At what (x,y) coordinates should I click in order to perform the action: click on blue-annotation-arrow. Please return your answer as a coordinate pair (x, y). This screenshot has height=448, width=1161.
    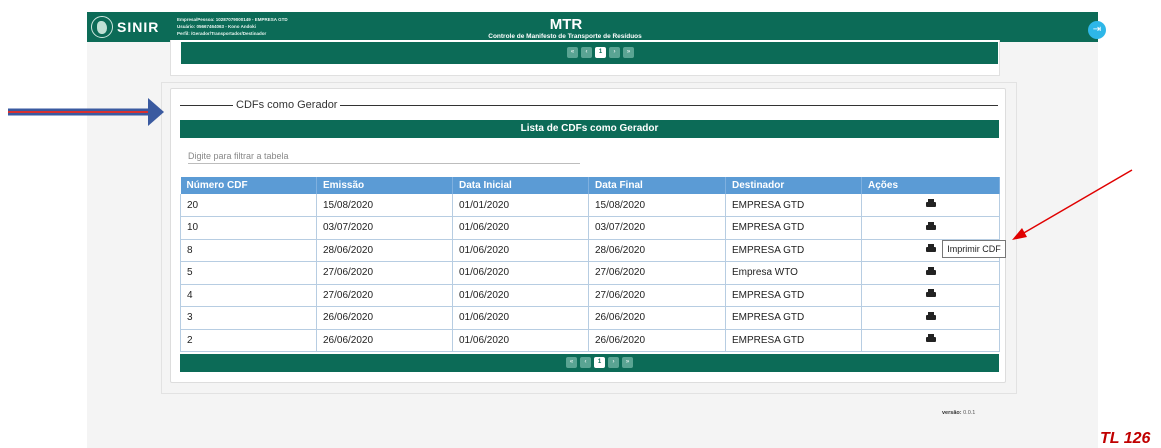
    Looking at the image, I should click on (86, 112).